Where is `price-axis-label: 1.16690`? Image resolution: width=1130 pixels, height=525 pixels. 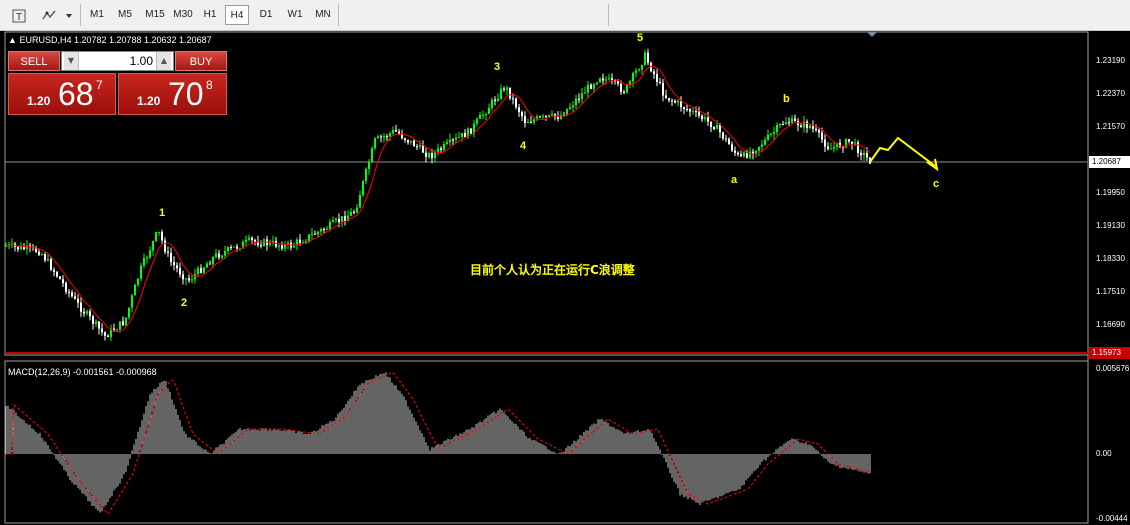
price-axis-label: 1.16690 is located at coordinates (1110, 324).